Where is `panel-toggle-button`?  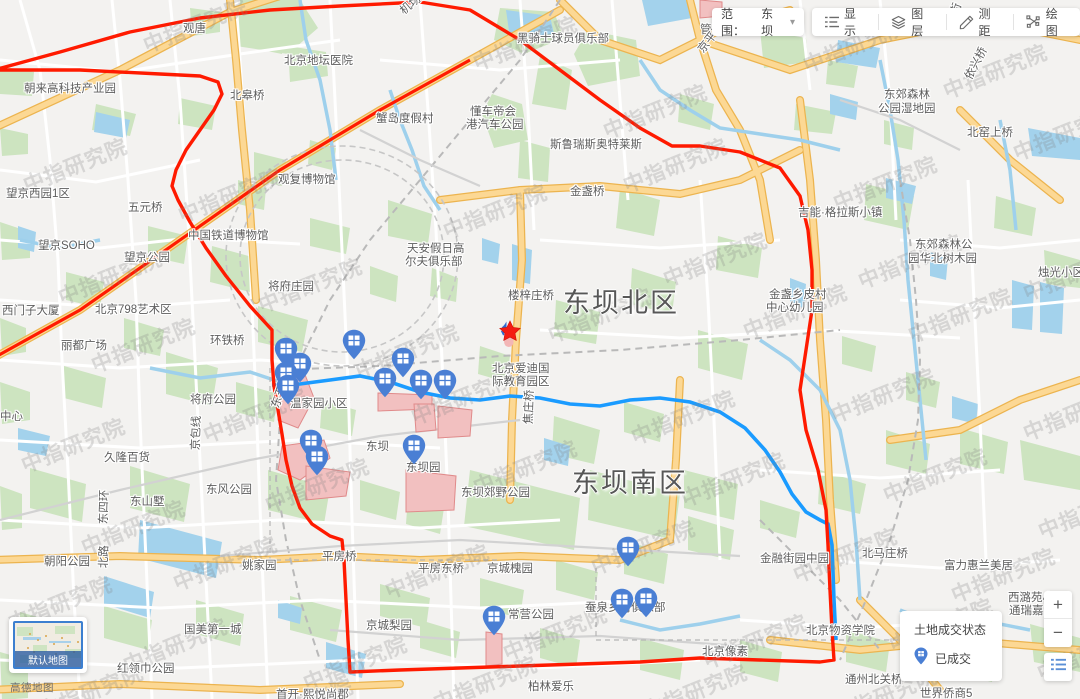 panel-toggle-button is located at coordinates (1058, 667).